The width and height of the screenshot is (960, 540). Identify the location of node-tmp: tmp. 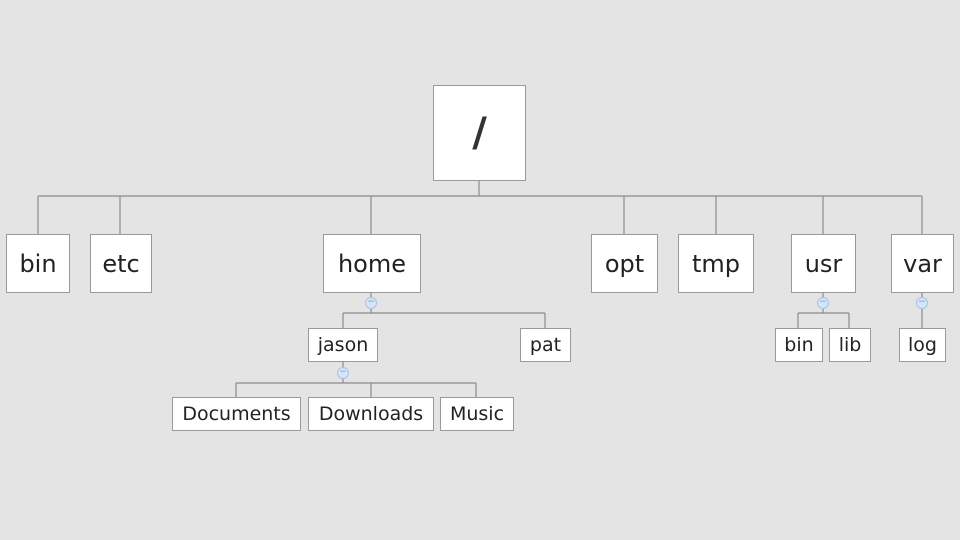
(716, 263).